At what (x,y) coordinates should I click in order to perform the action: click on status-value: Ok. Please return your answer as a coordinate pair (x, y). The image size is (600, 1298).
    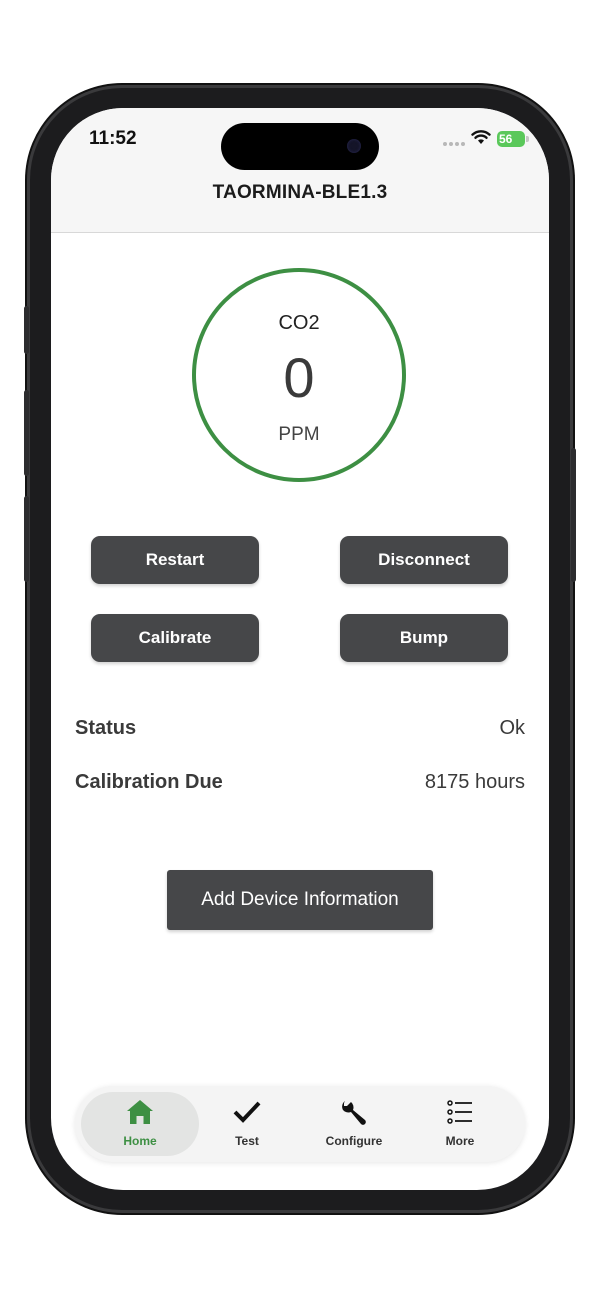
    Looking at the image, I should click on (512, 728).